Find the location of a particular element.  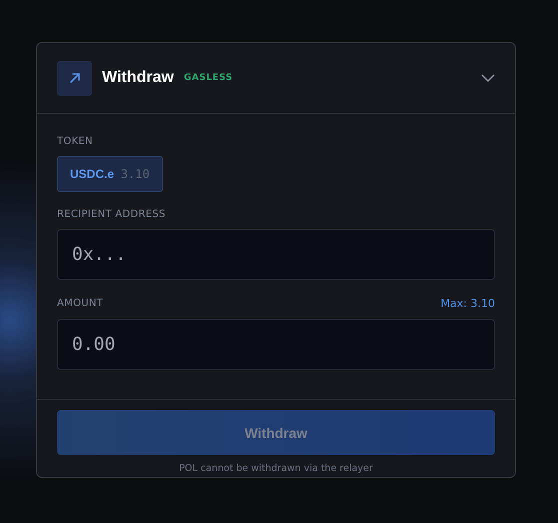

token-chip: USDC.e 3.10 is located at coordinates (110, 174).